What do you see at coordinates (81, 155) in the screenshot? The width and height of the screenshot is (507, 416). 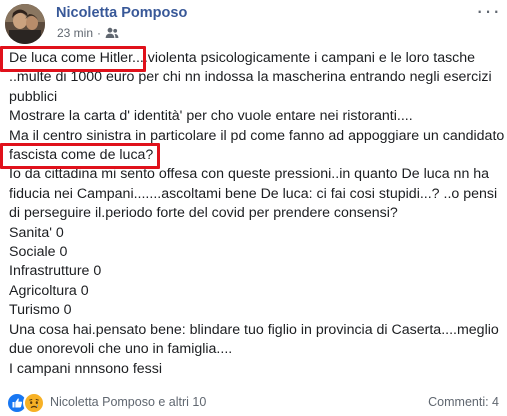 I see `post-line: fascista come de luca?` at bounding box center [81, 155].